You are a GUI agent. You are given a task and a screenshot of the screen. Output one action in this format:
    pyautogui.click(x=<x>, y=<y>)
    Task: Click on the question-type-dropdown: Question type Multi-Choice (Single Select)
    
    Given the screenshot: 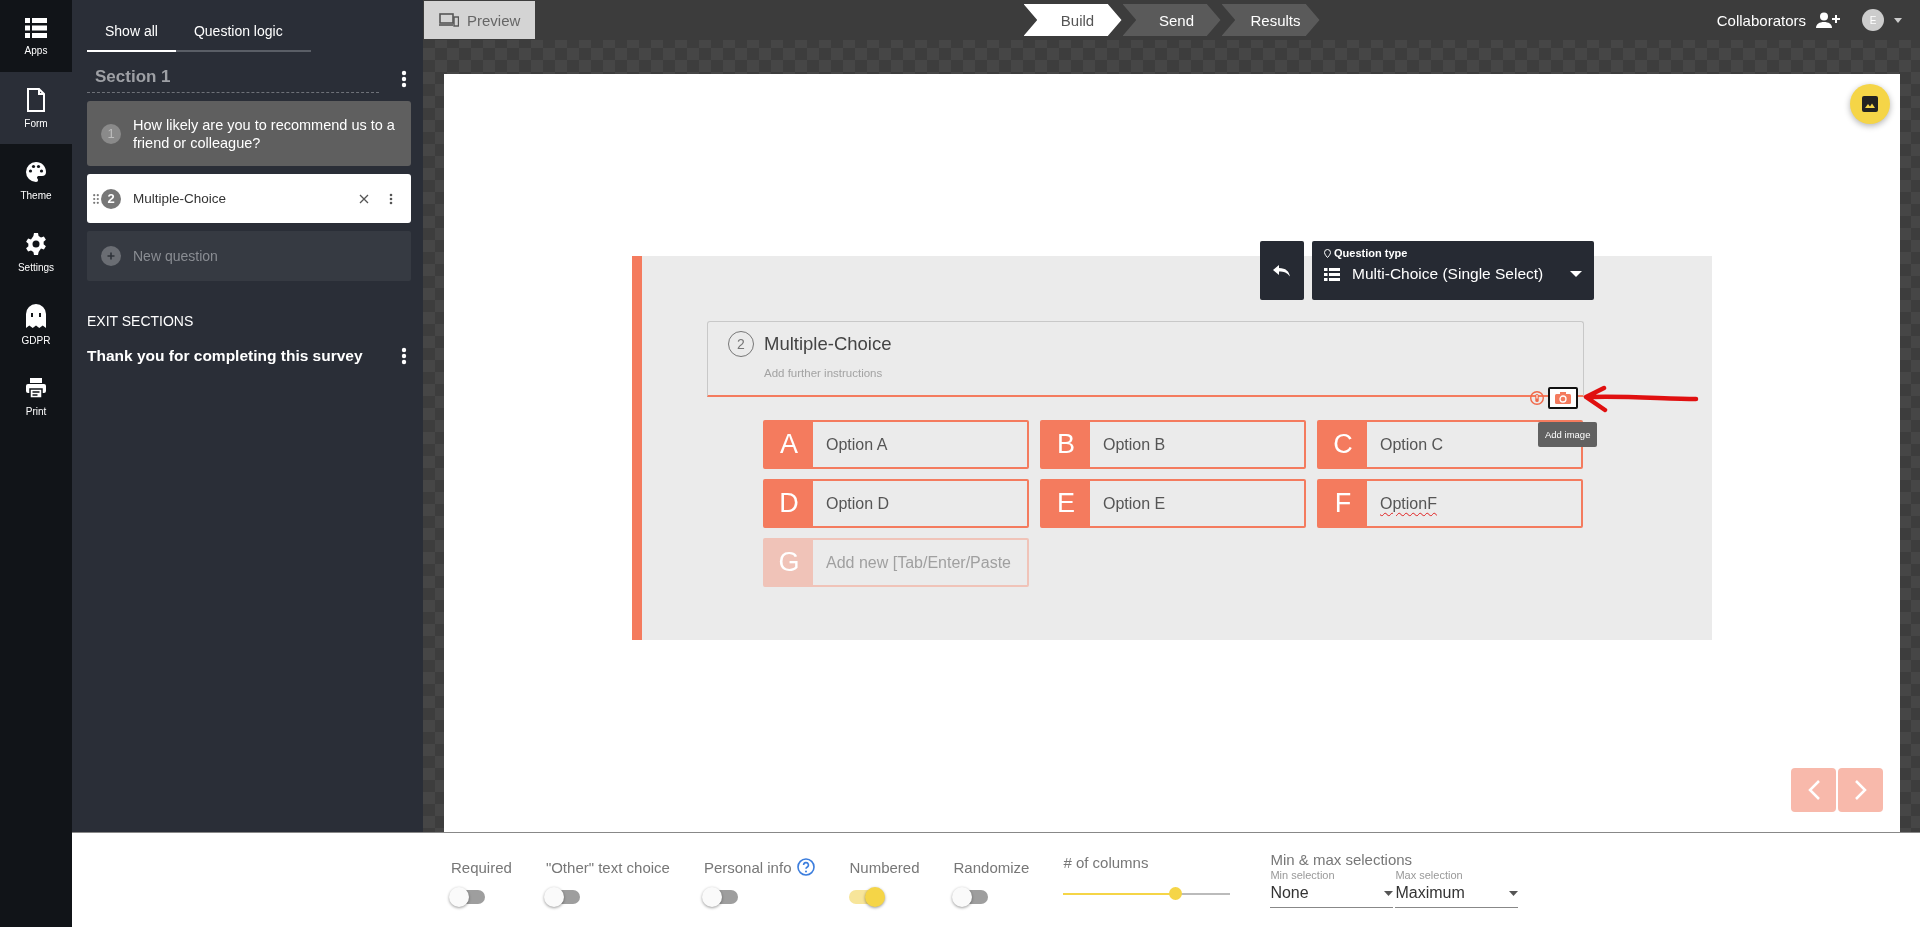 What is the action you would take?
    pyautogui.click(x=1453, y=270)
    